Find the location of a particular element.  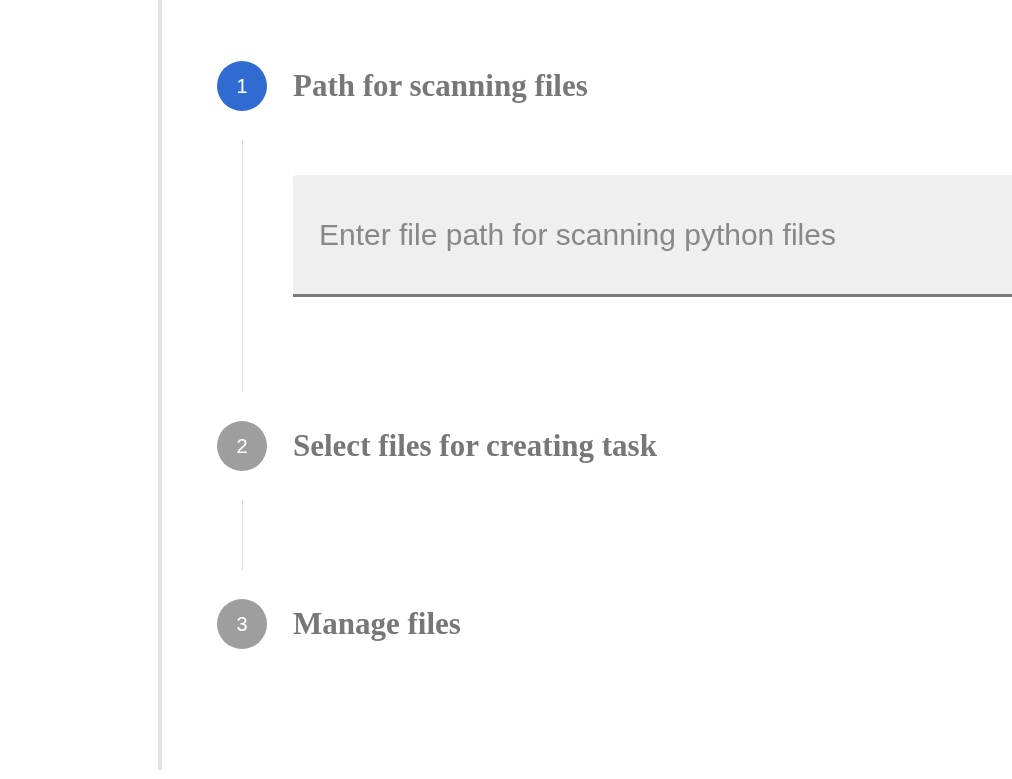

step-title: Manage files is located at coordinates (377, 624).